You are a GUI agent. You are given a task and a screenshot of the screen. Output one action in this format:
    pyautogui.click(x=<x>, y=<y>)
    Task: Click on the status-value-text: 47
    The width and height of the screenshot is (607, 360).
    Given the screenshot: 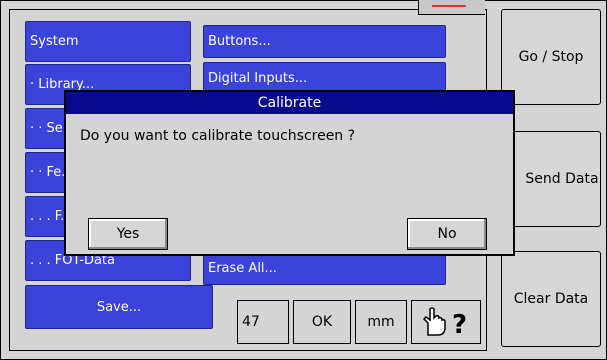 What is the action you would take?
    pyautogui.click(x=251, y=322)
    